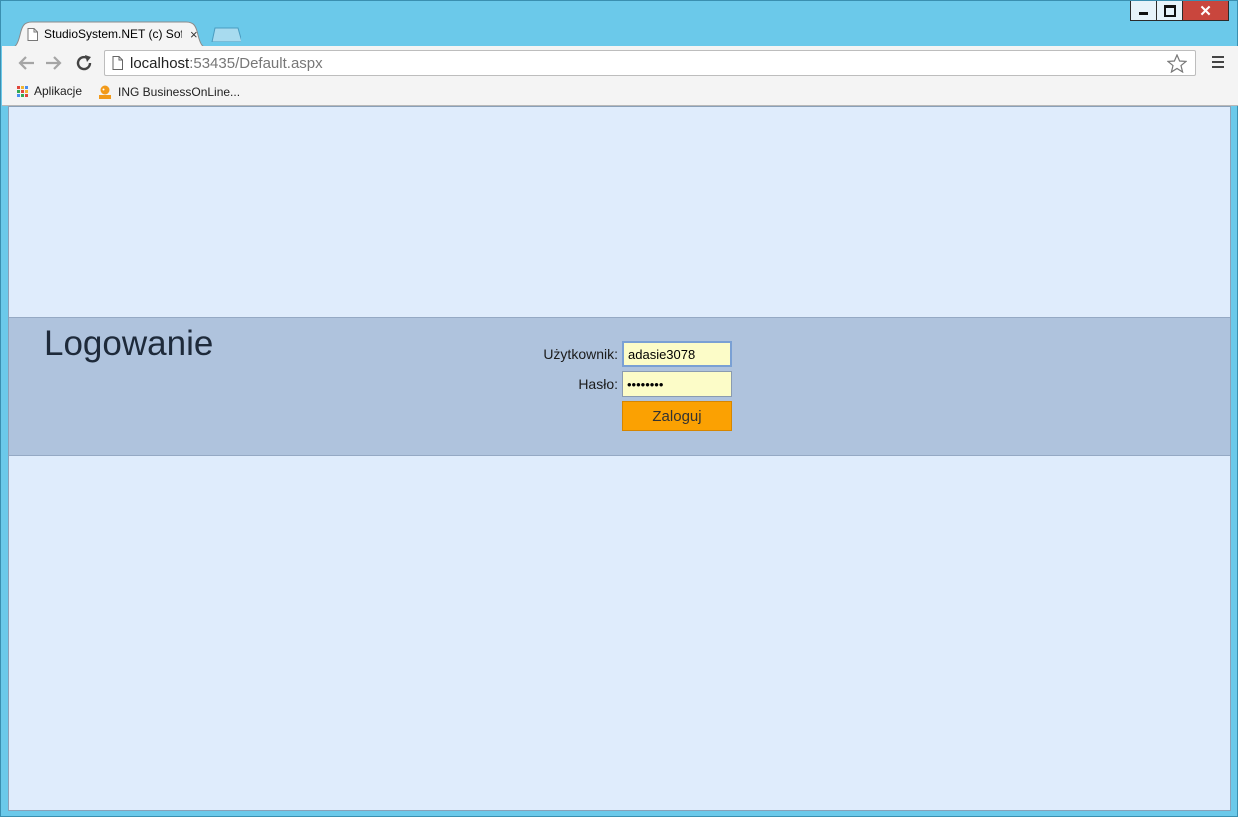  I want to click on close-window-button: ✕, so click(1205, 11).